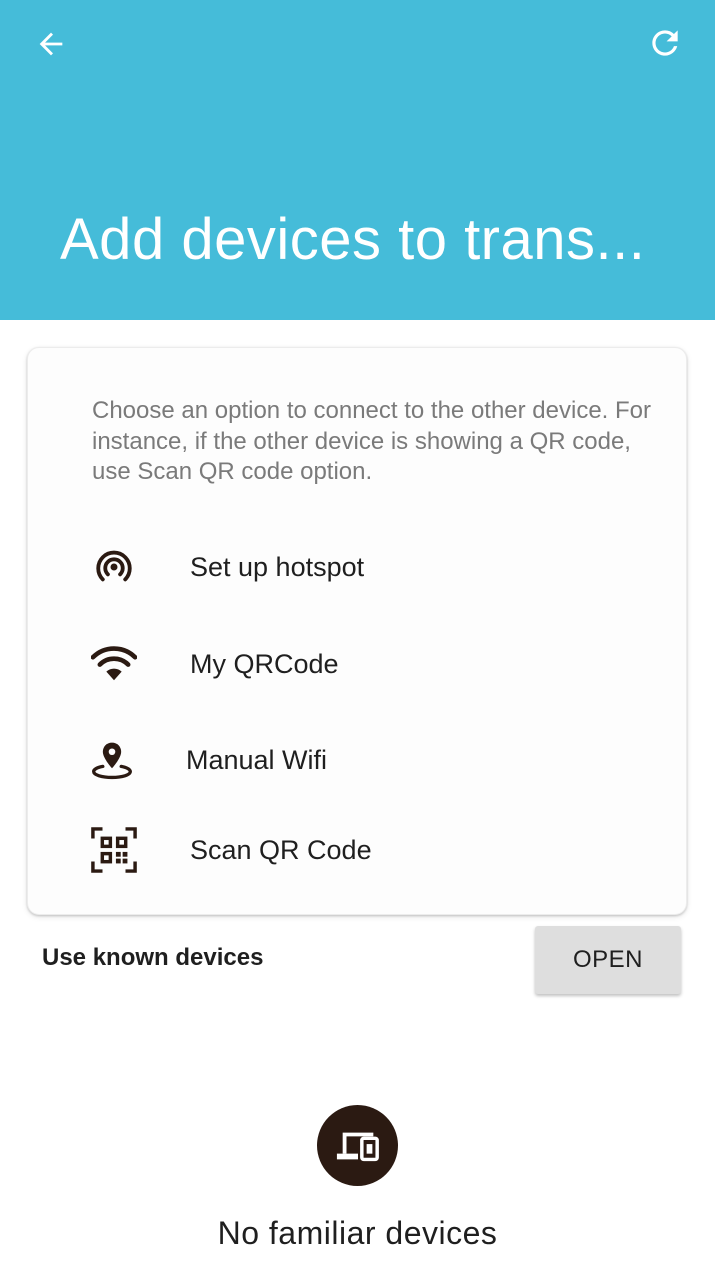 This screenshot has width=715, height=1280. What do you see at coordinates (281, 849) in the screenshot?
I see `option-label: Scan QR Code` at bounding box center [281, 849].